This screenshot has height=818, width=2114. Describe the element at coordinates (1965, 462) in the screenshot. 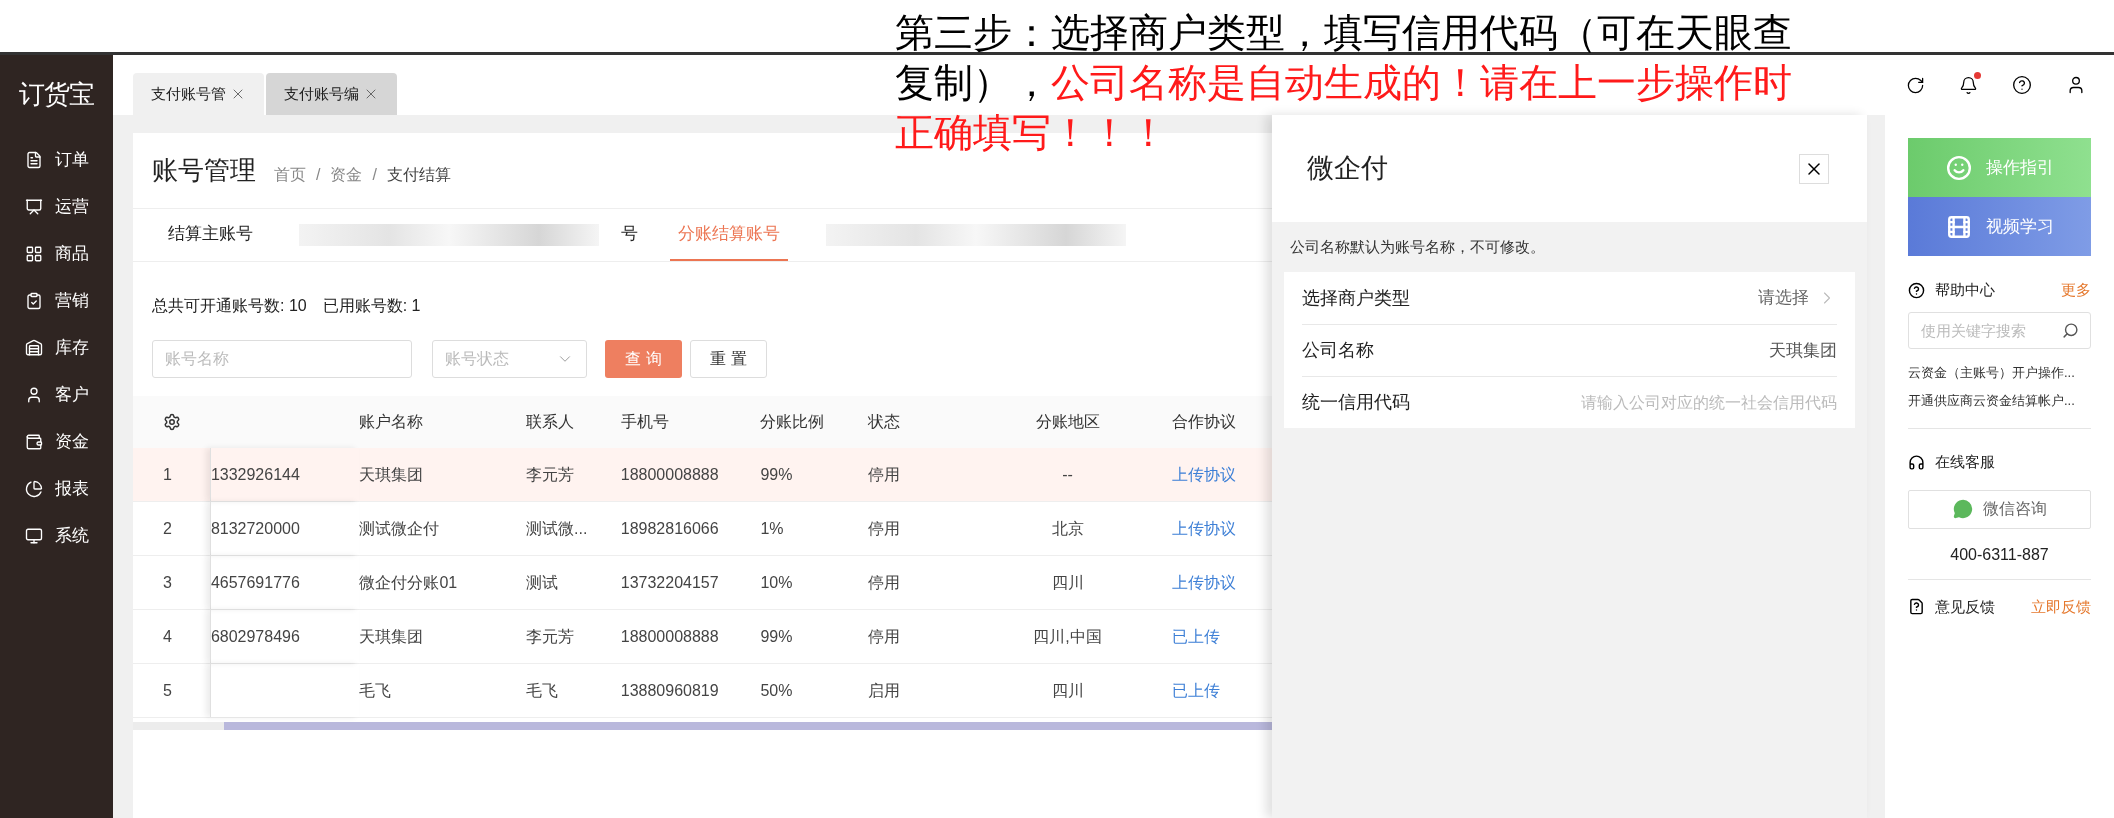

I see `online-service-title: 在线客服` at that location.